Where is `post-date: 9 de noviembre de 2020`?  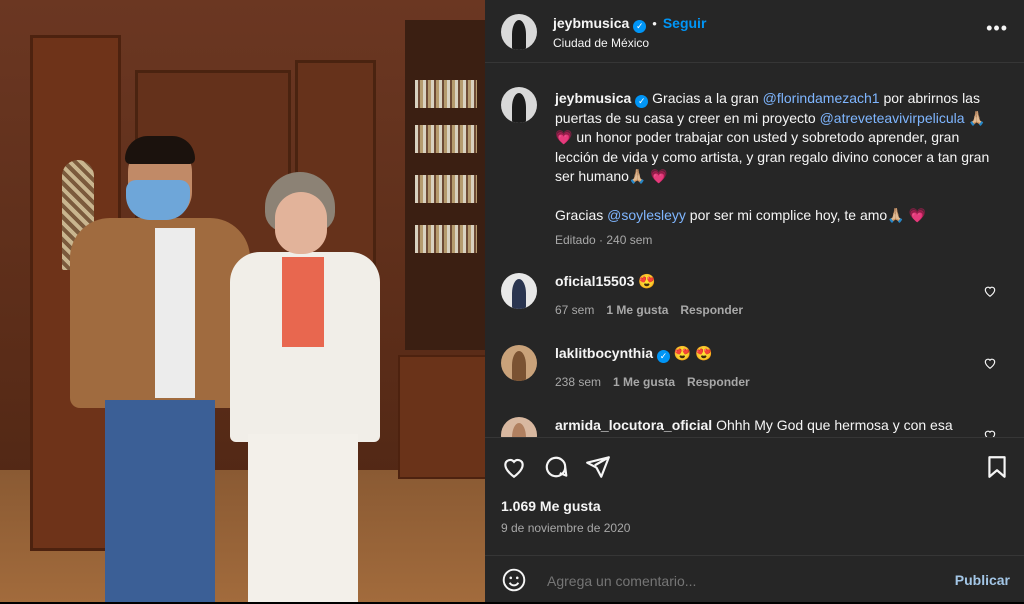 post-date: 9 de noviembre de 2020 is located at coordinates (565, 528).